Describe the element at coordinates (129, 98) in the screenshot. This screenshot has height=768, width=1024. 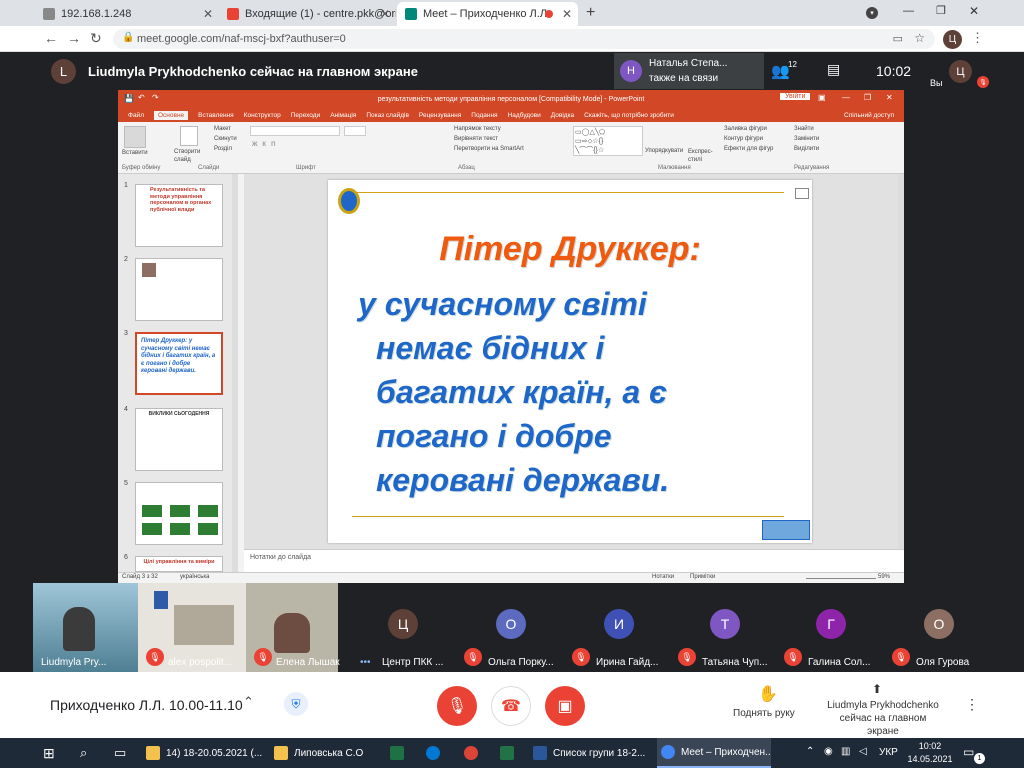
I see `save-icon: 💾` at that location.